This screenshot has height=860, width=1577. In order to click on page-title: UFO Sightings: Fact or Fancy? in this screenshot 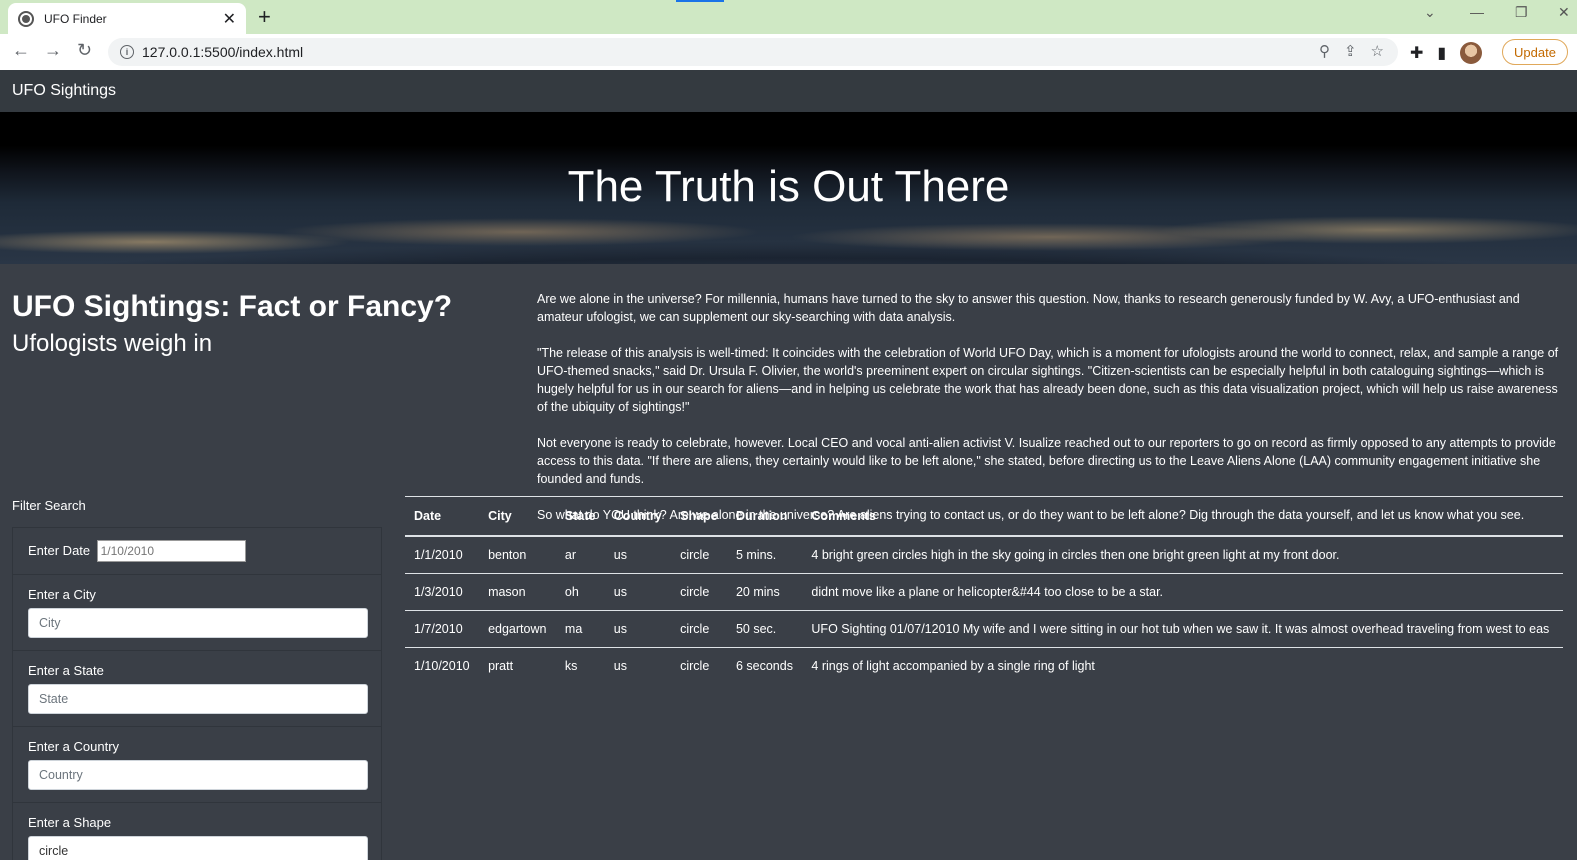, I will do `click(232, 306)`.